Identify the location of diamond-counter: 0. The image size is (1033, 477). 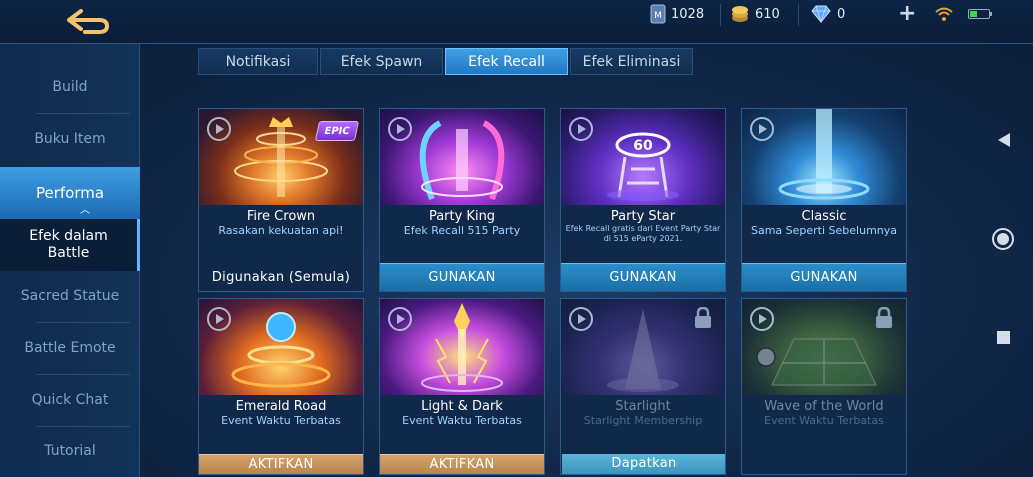
(827, 14).